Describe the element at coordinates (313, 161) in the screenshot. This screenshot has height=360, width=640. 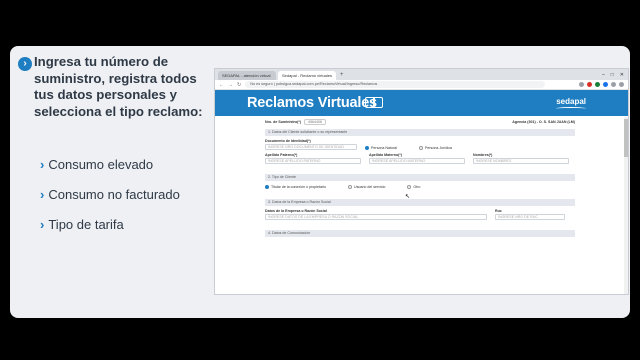
I see `ap-paterno-input: INGRESE APELLIDO PATERNO` at that location.